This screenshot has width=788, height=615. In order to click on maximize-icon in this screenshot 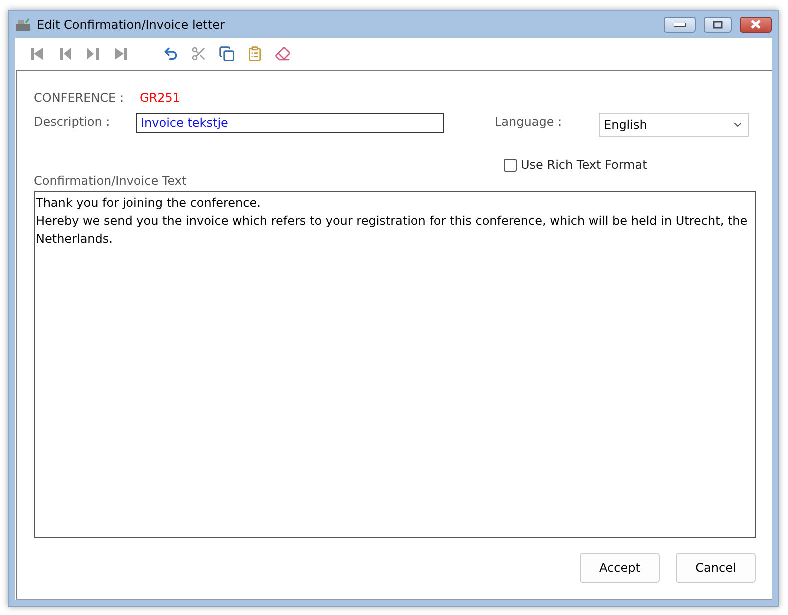, I will do `click(718, 24)`.